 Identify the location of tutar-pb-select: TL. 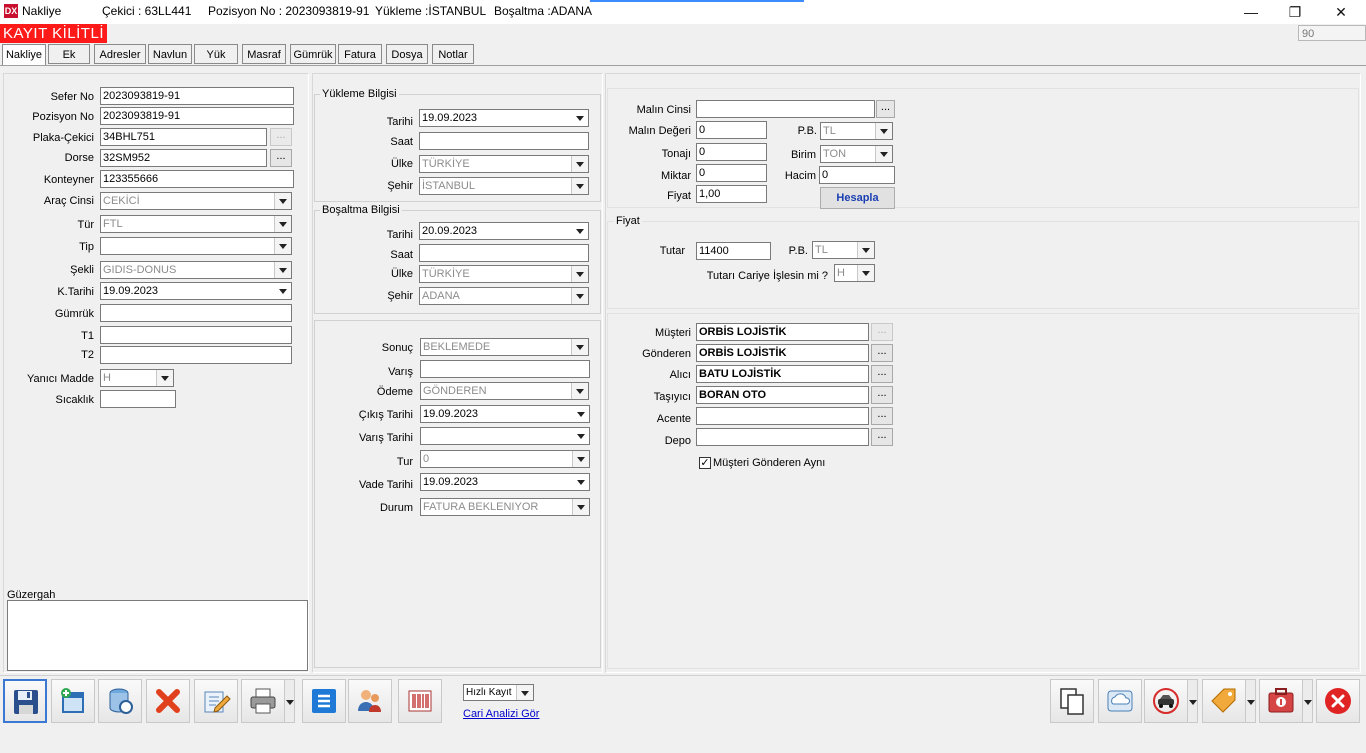
(843, 250).